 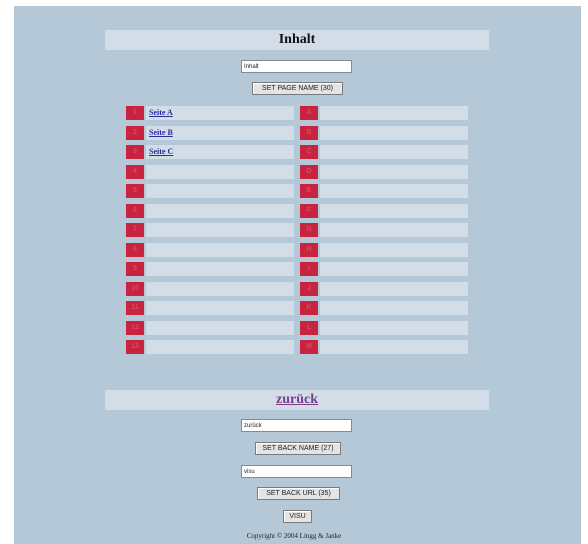 I want to click on visu-button: VISU, so click(x=297, y=516).